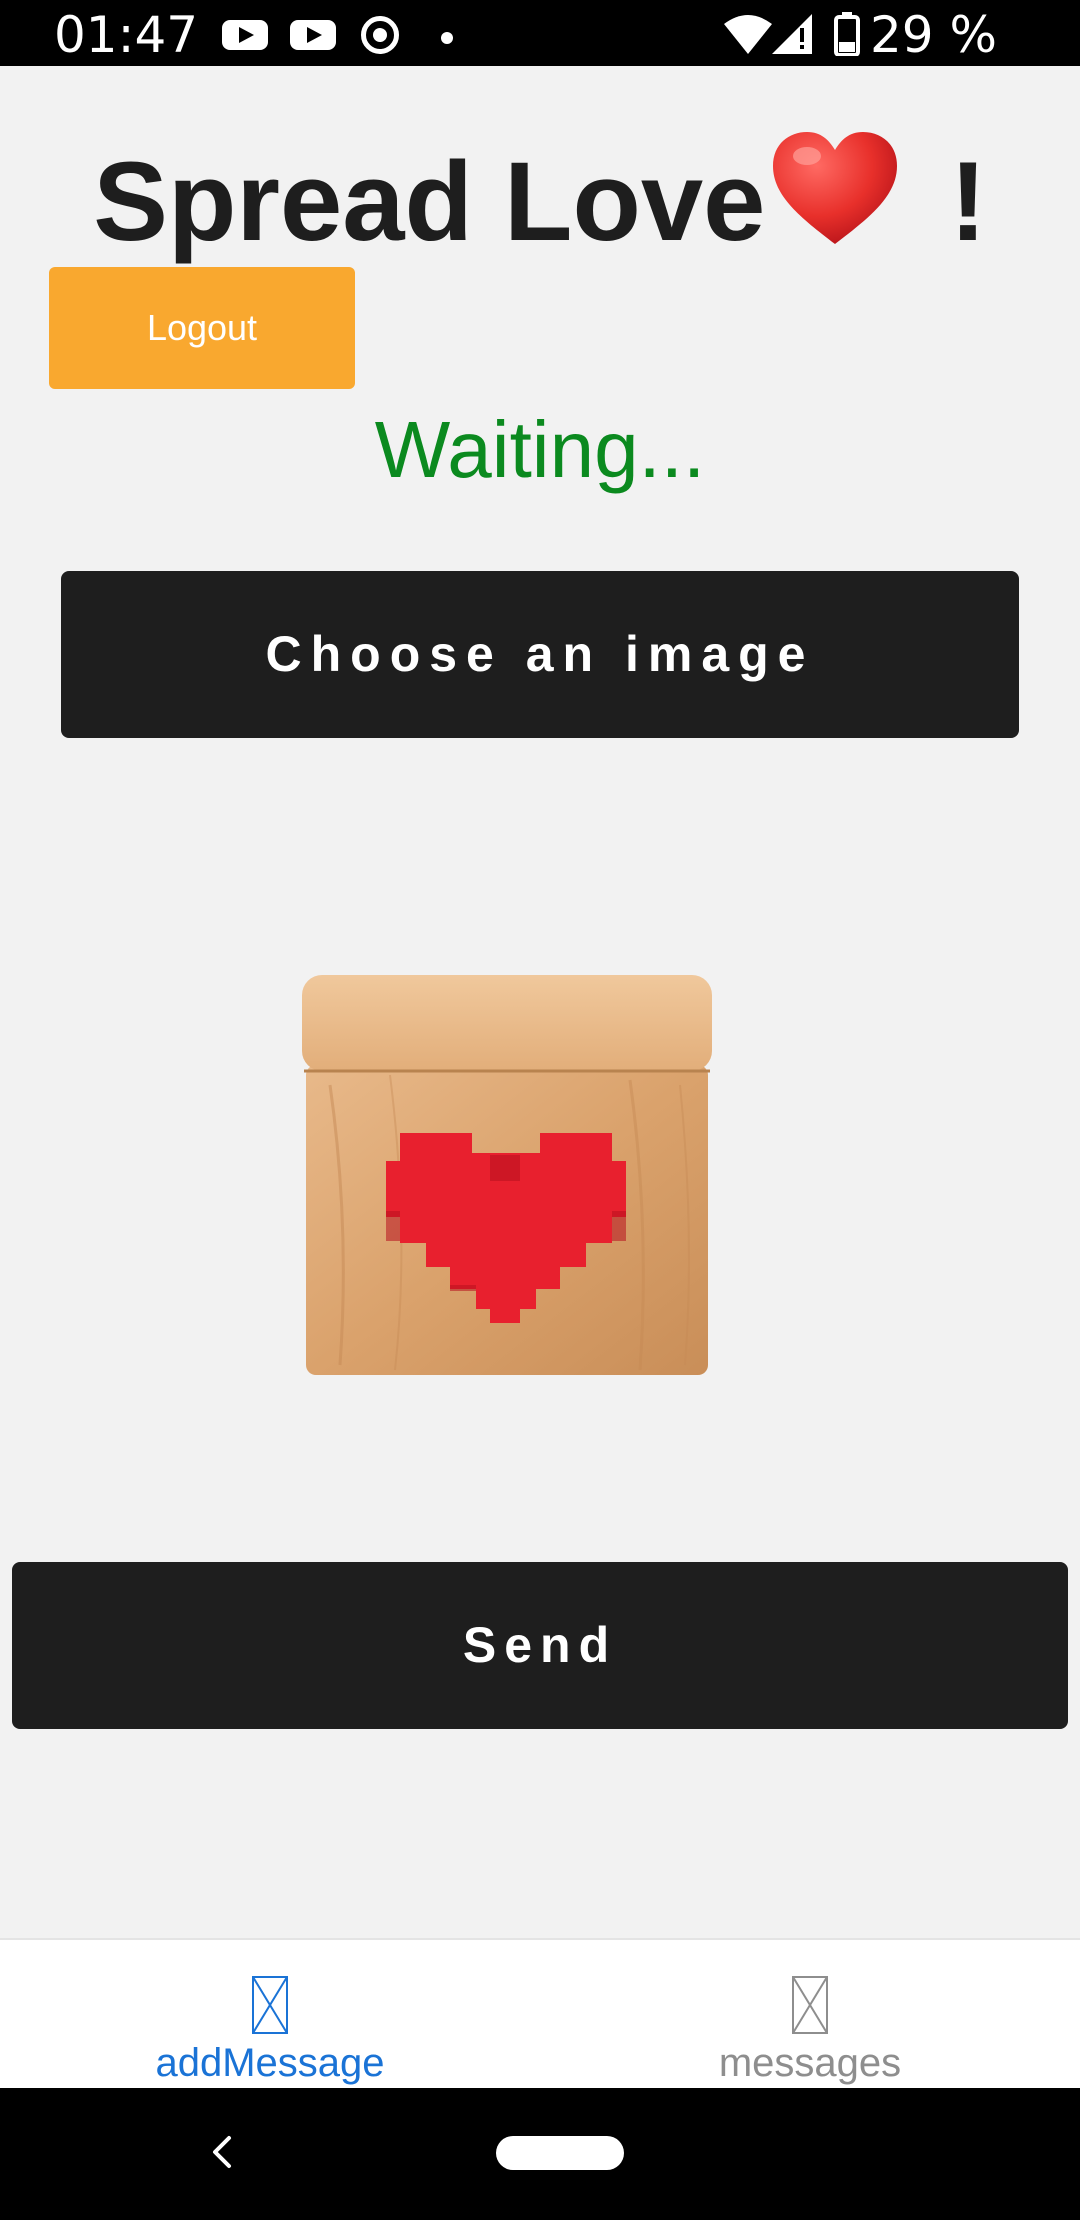  What do you see at coordinates (507, 1175) in the screenshot?
I see `wooden-heart-box-image` at bounding box center [507, 1175].